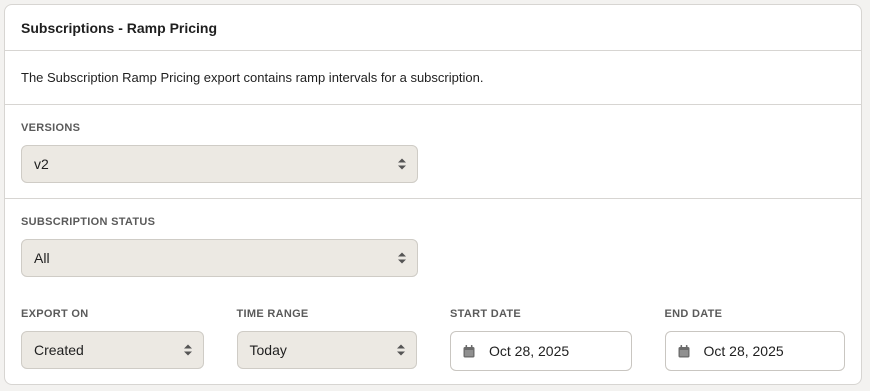  Describe the element at coordinates (88, 222) in the screenshot. I see `subscription-status-label: SUBSCRIPTION STATUS` at that location.